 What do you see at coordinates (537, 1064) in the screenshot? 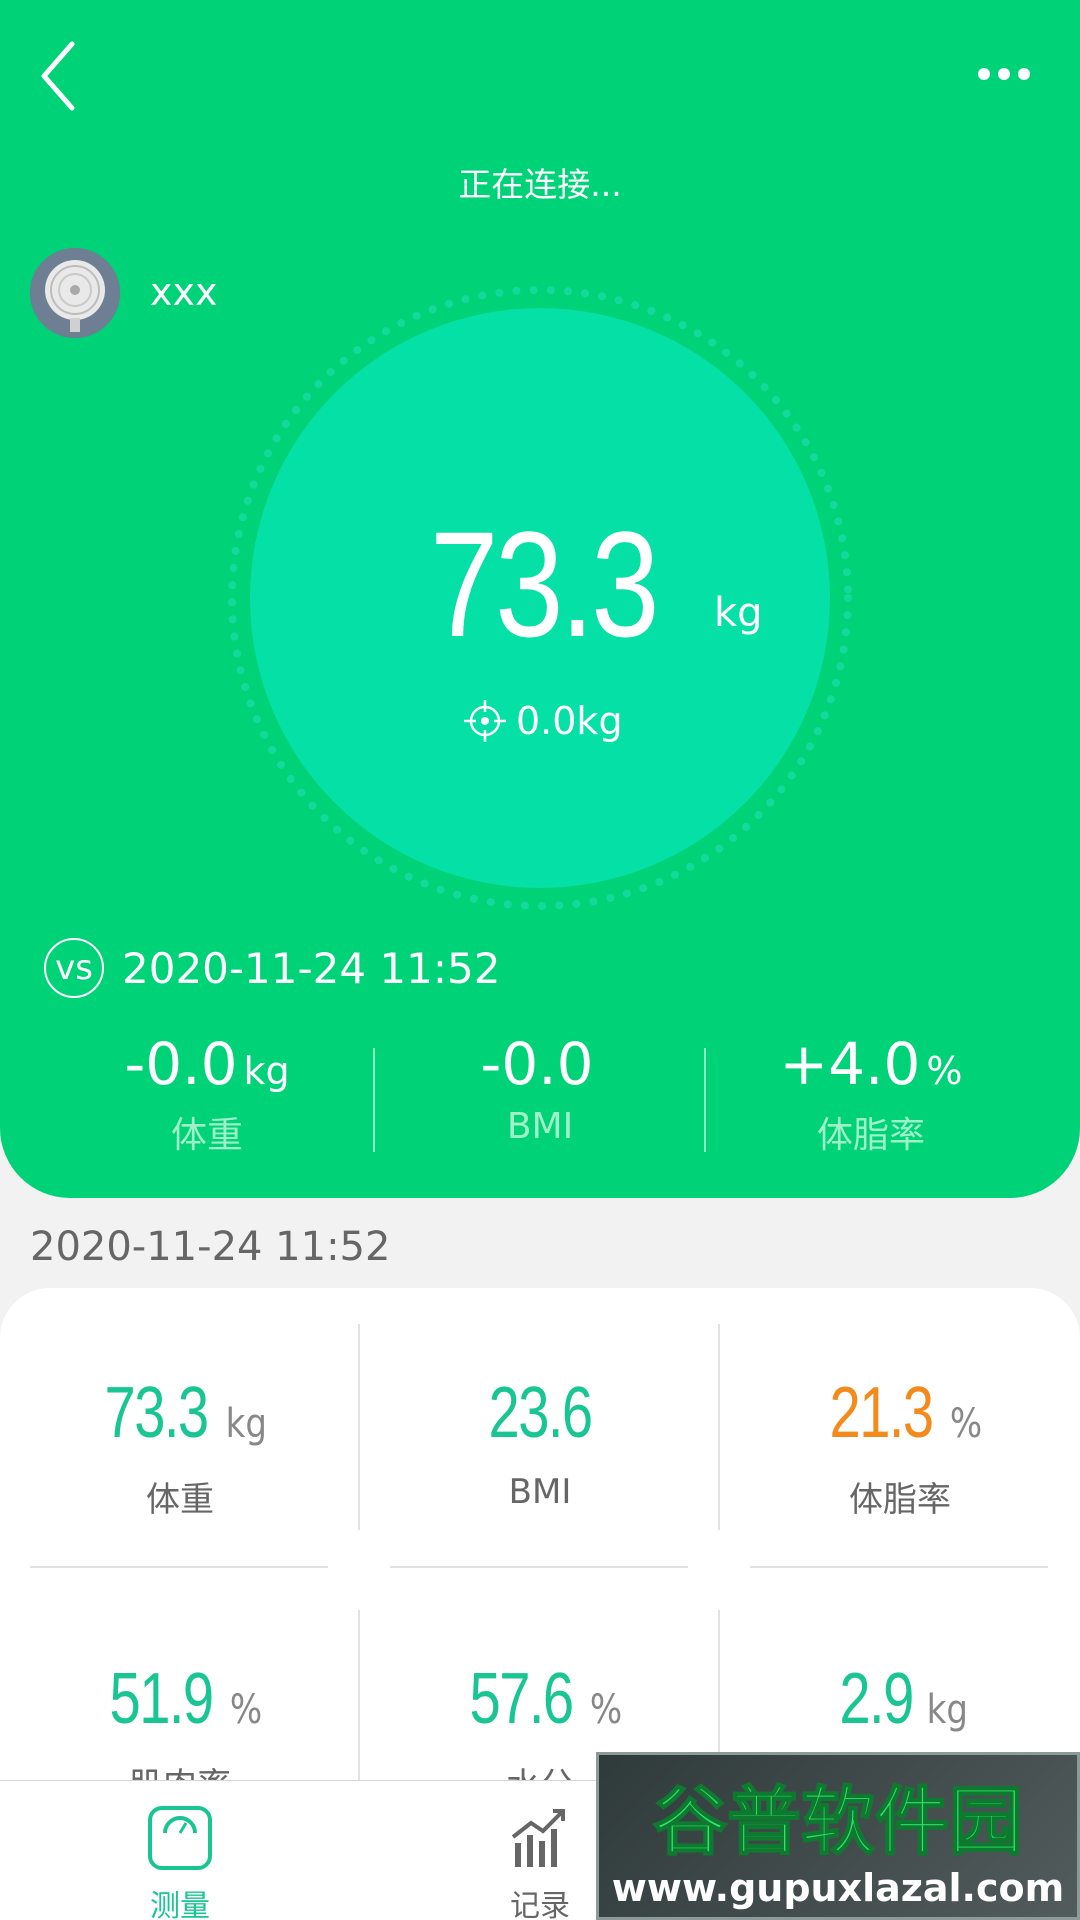
I see `compare-bmi-value: -0.0` at bounding box center [537, 1064].